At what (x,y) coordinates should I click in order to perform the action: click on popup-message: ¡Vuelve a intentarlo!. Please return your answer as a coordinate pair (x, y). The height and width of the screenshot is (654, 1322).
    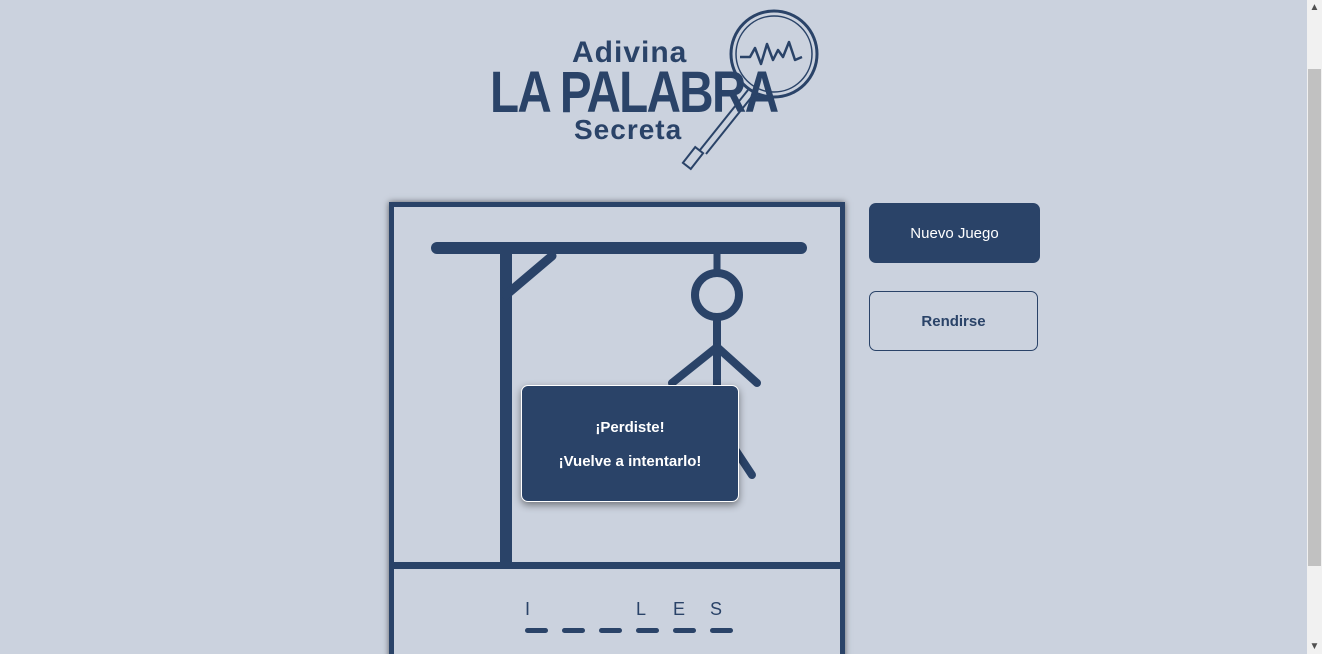
    Looking at the image, I should click on (630, 461).